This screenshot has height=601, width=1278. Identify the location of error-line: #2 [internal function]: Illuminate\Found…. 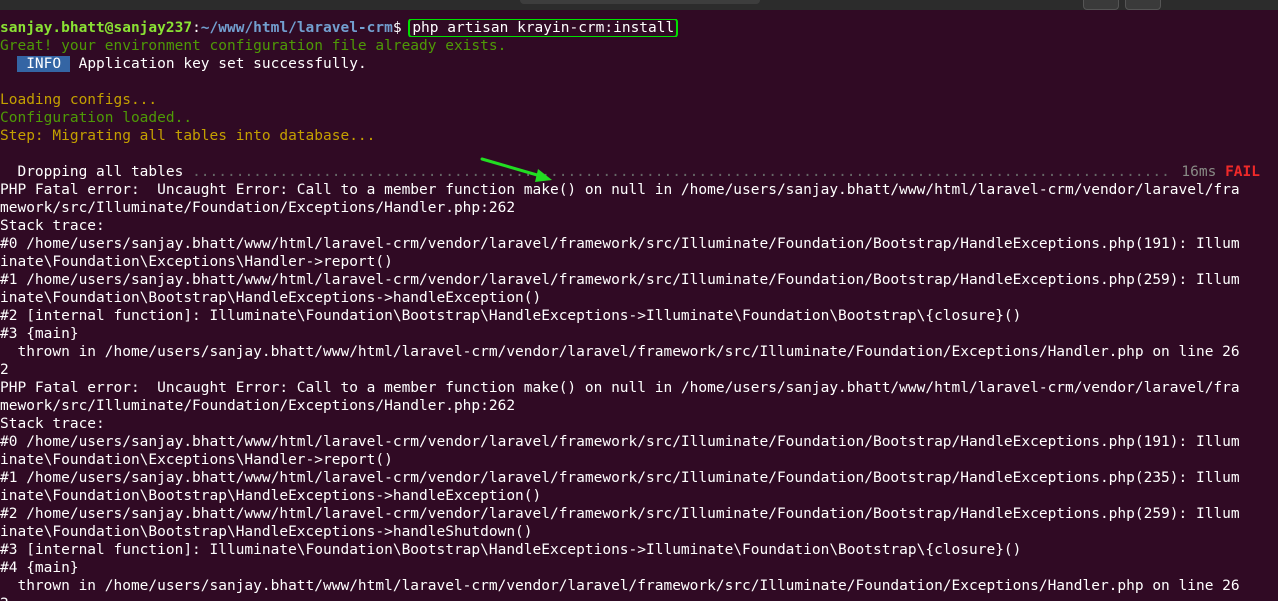
(511, 316).